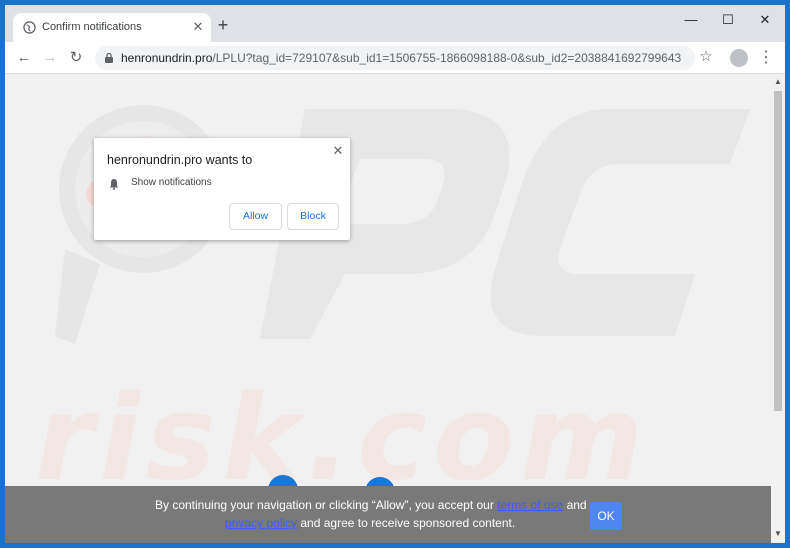 This screenshot has width=790, height=548. What do you see at coordinates (24, 58) in the screenshot?
I see `back-button: ←` at bounding box center [24, 58].